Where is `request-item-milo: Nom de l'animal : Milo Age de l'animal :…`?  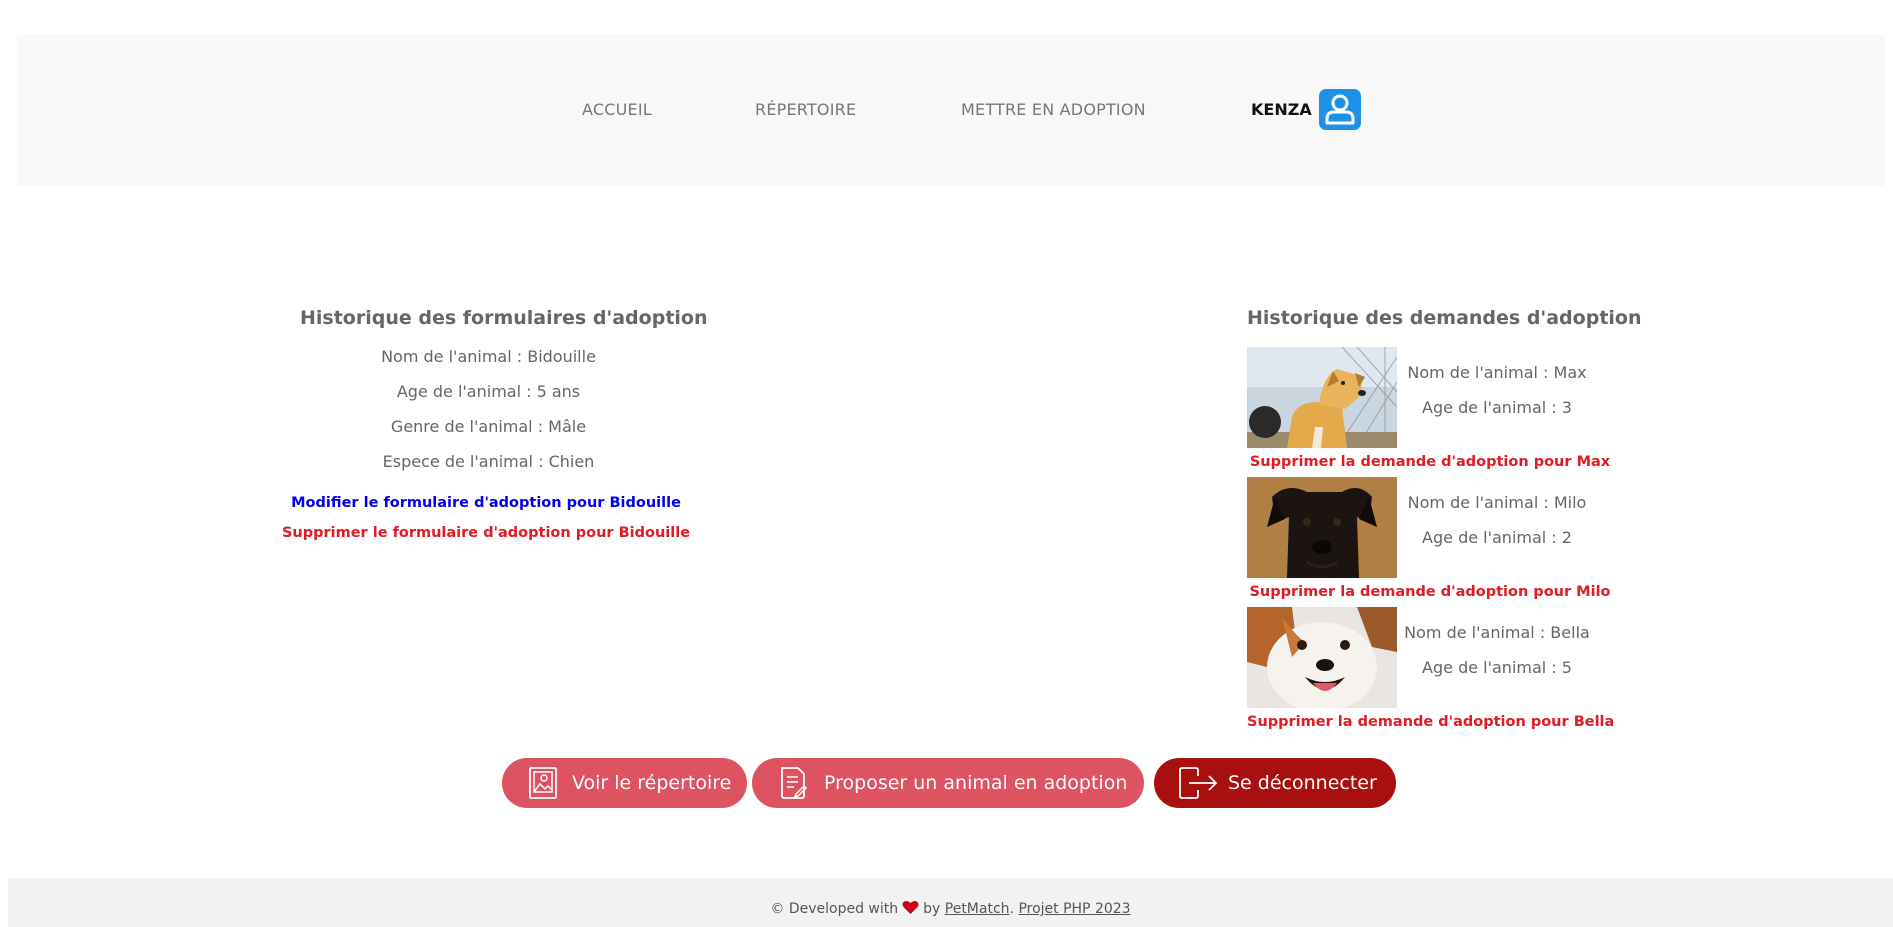 request-item-milo: Nom de l'animal : Milo Age de l'animal :… is located at coordinates (1447, 542).